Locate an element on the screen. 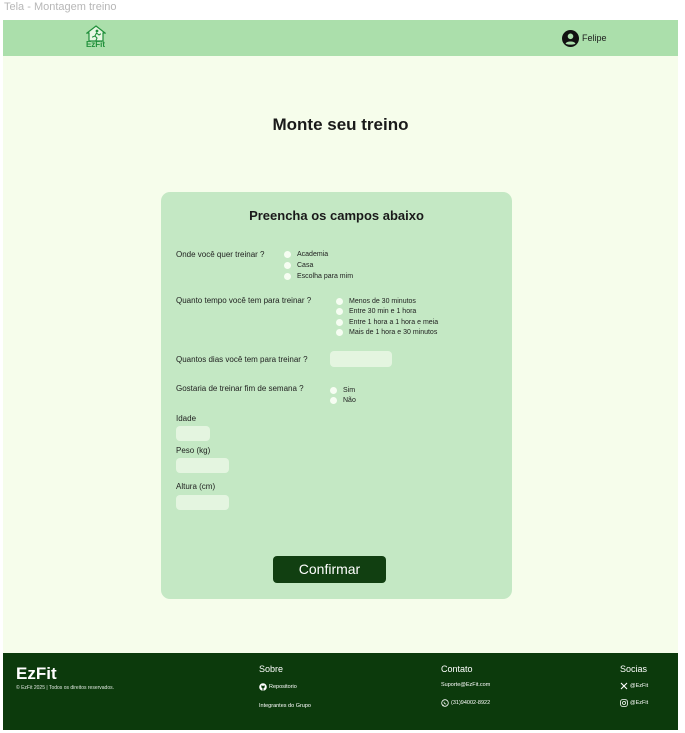 This screenshot has height=733, width=685. footer-instagram-link: @EzFit is located at coordinates (634, 703).